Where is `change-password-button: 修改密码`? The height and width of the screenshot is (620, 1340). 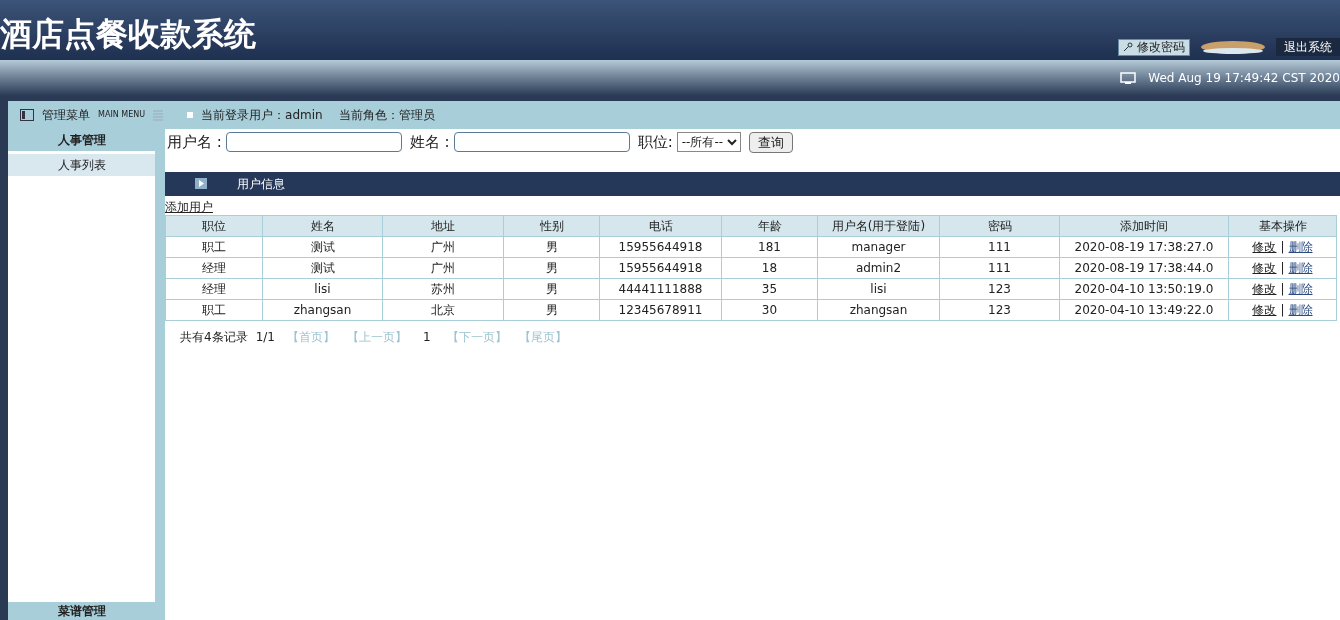 change-password-button: 修改密码 is located at coordinates (1154, 47).